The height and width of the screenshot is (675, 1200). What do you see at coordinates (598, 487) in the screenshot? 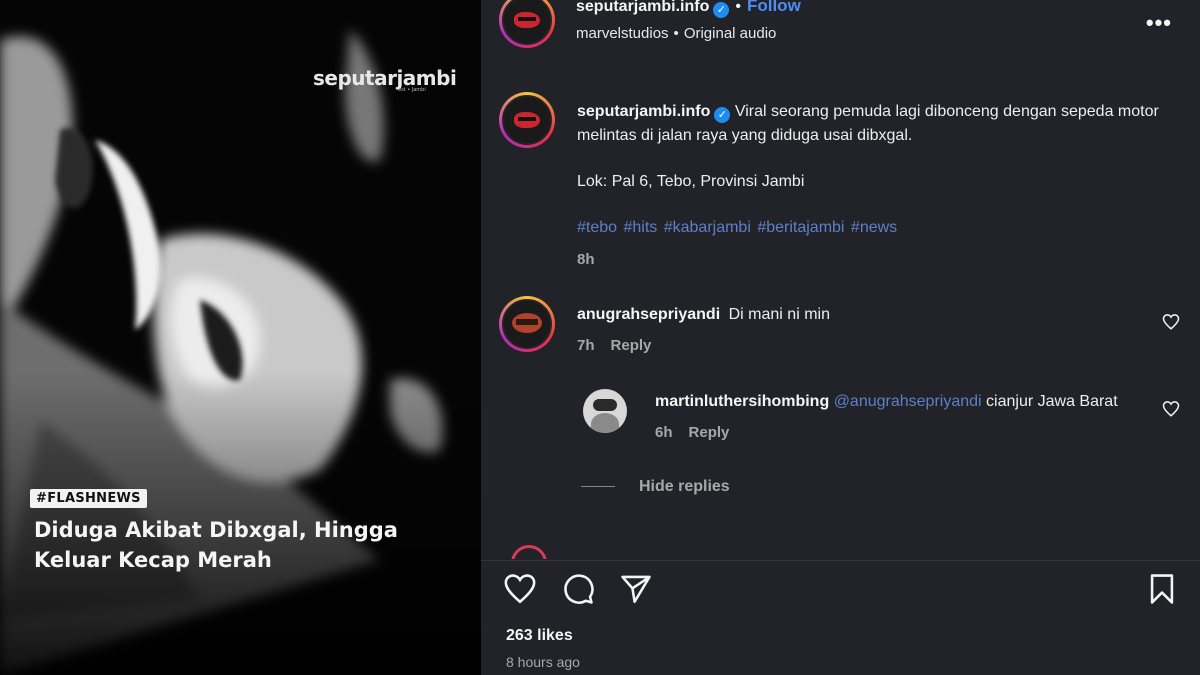
I see `hide-replies-line` at bounding box center [598, 487].